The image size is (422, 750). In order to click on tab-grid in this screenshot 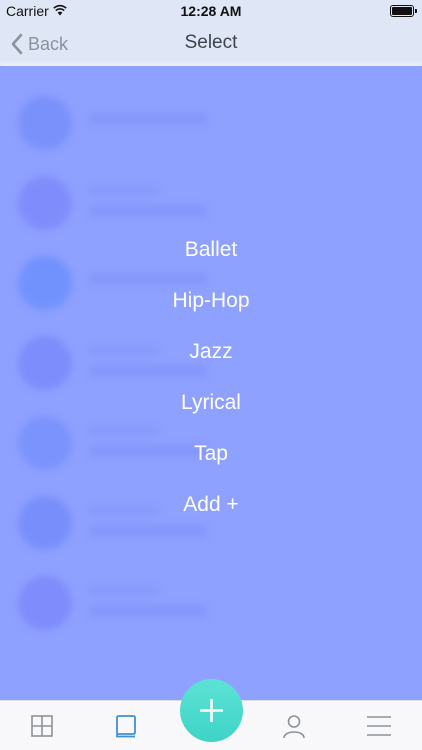, I will do `click(42, 726)`.